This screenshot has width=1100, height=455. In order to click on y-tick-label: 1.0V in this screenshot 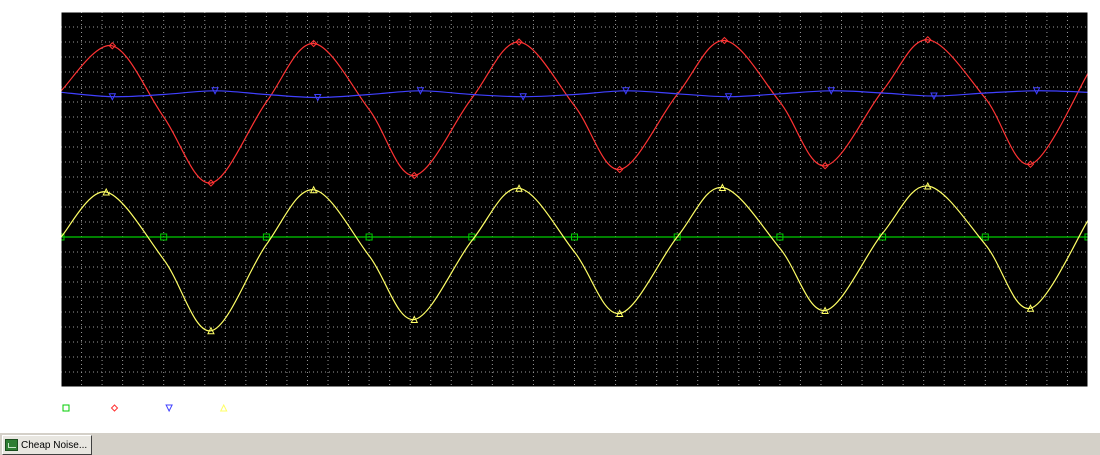, I will do `click(44, 163)`.